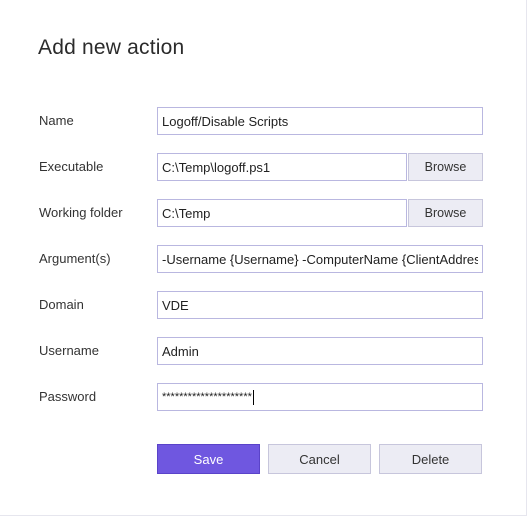 The image size is (527, 516). What do you see at coordinates (320, 121) in the screenshot?
I see `name-input` at bounding box center [320, 121].